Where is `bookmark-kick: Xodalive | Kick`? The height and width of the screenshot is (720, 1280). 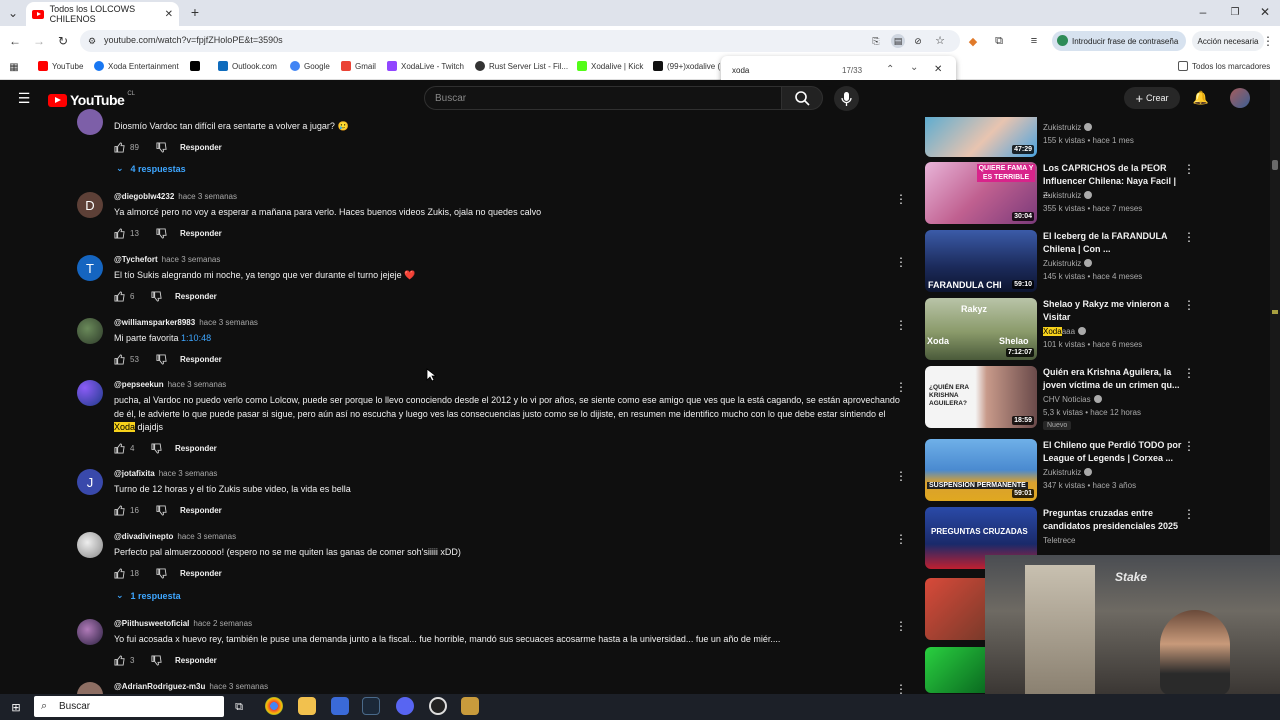
bookmark-kick: Xodalive | Kick is located at coordinates (610, 66).